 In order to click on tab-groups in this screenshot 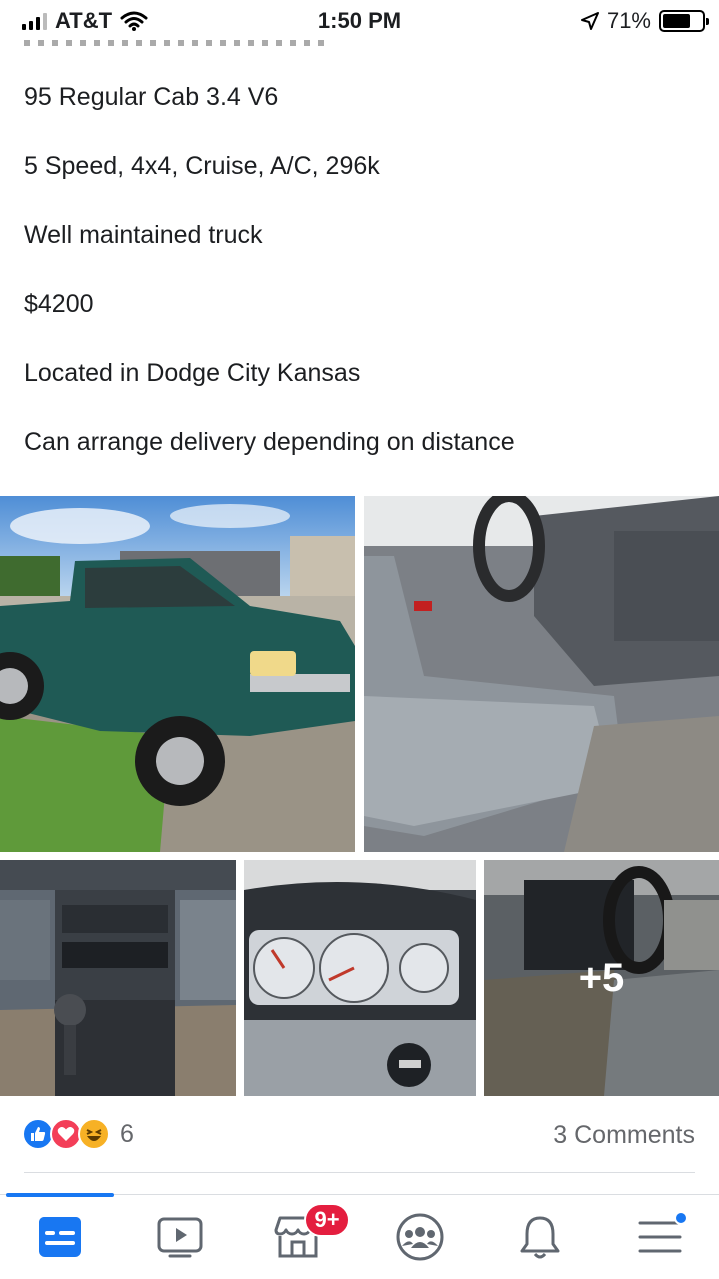, I will do `click(420, 1237)`.